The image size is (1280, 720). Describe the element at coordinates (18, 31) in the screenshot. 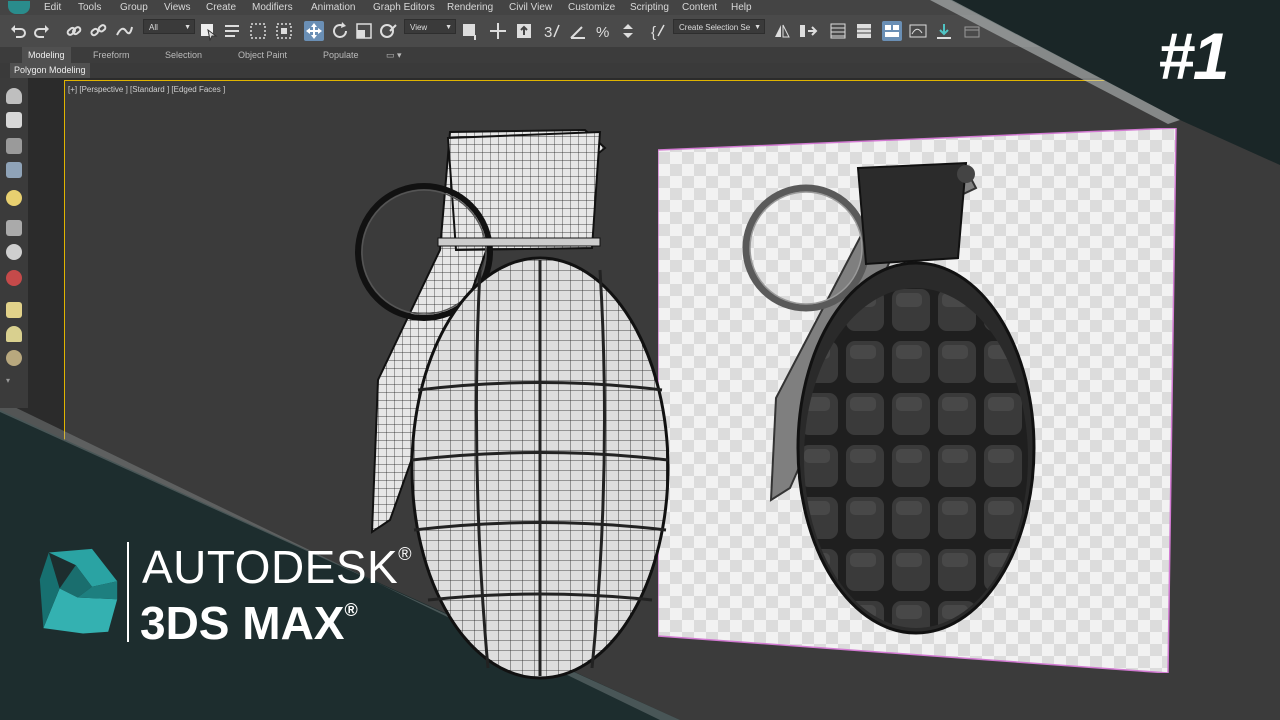

I see `undo-icon` at that location.